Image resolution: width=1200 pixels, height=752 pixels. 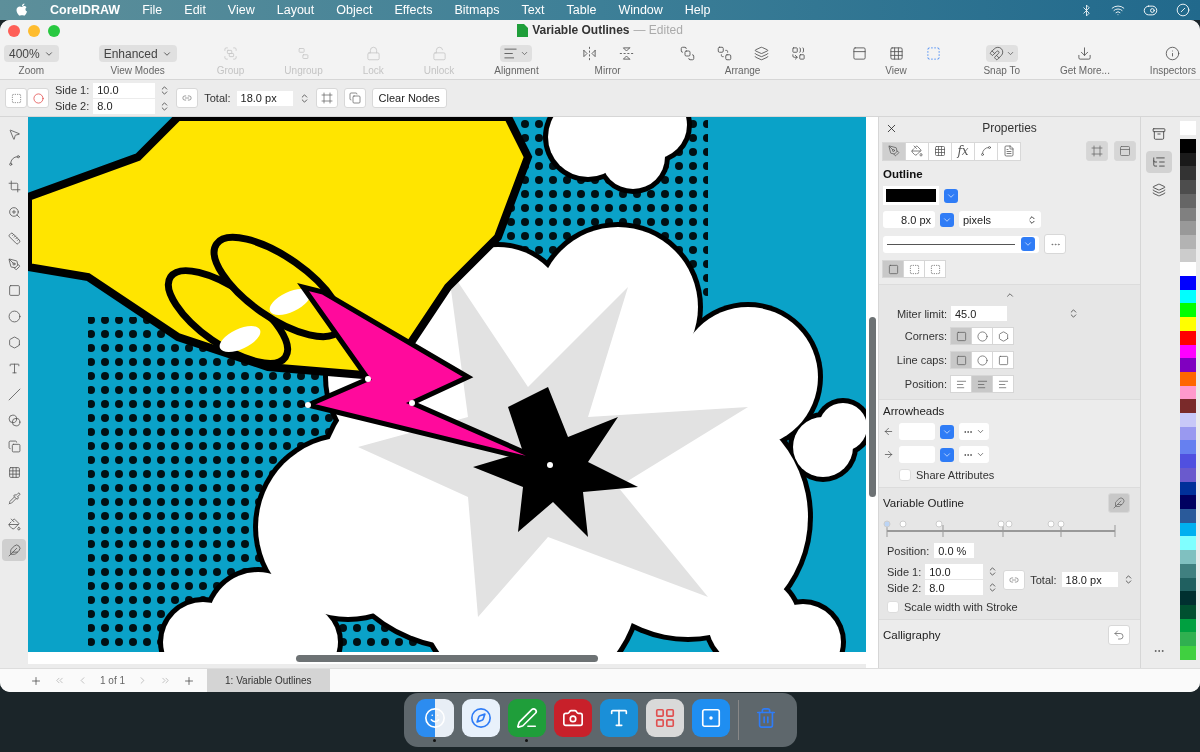 I want to click on section-heading: Outline, so click(x=903, y=174).